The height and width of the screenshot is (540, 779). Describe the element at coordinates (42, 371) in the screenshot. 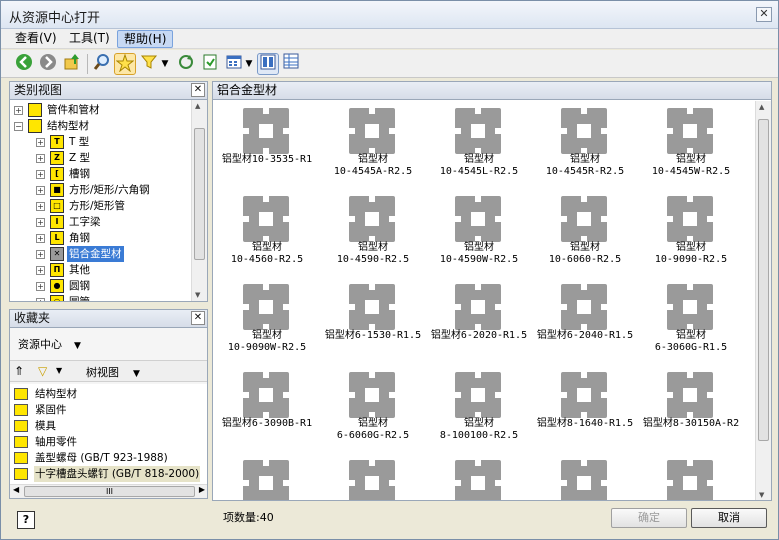

I see `filter-icon: ▽` at that location.